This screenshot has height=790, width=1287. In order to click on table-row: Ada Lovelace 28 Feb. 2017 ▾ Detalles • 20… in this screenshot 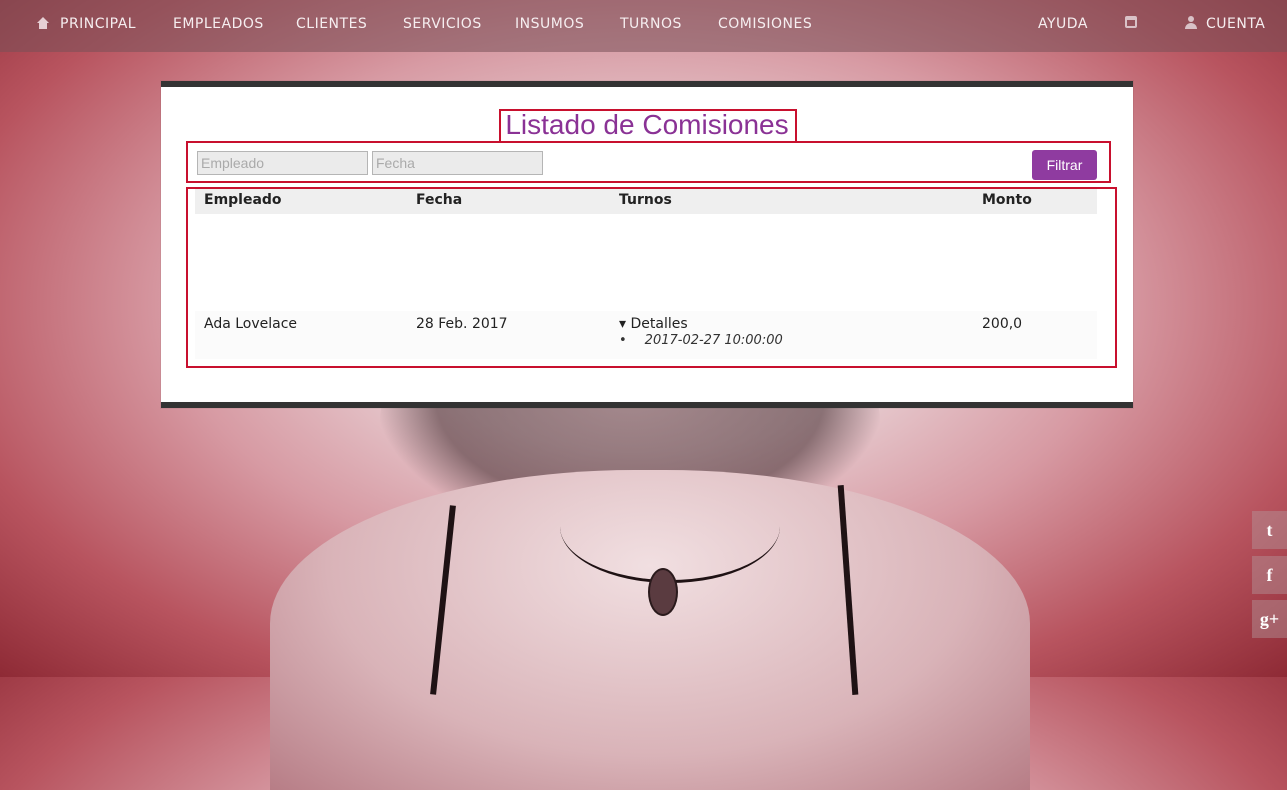, I will do `click(646, 335)`.